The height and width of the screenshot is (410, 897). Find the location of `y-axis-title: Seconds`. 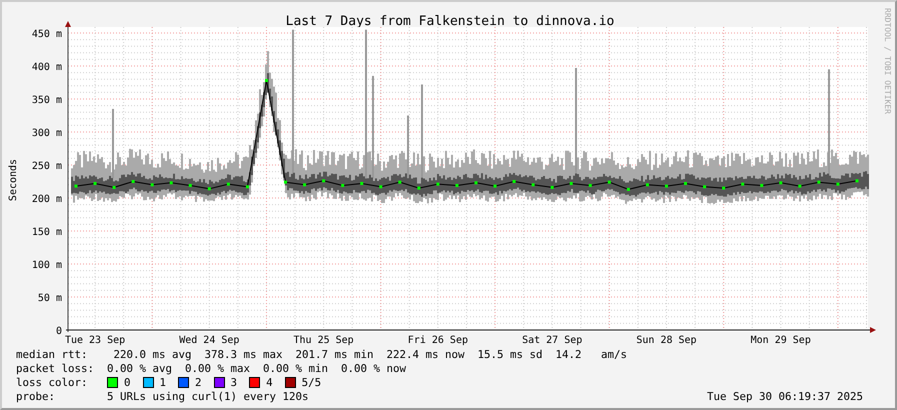

y-axis-title: Seconds is located at coordinates (13, 180).